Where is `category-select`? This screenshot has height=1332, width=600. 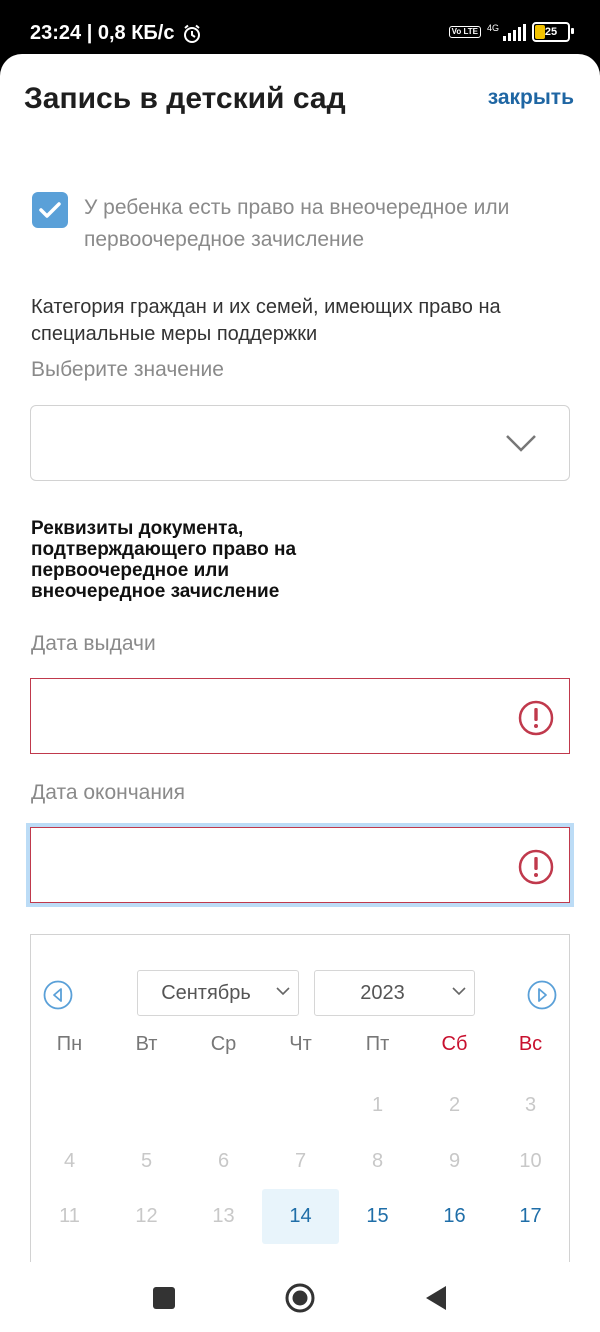
category-select is located at coordinates (300, 443).